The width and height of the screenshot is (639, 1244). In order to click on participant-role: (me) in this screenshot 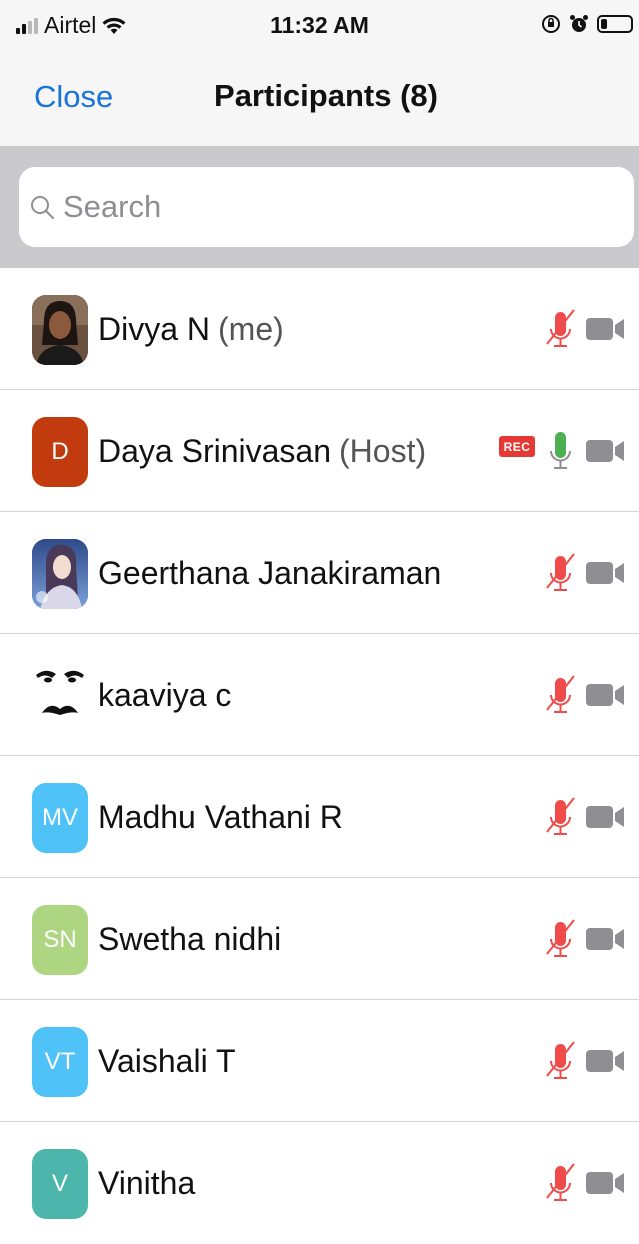, I will do `click(251, 328)`.